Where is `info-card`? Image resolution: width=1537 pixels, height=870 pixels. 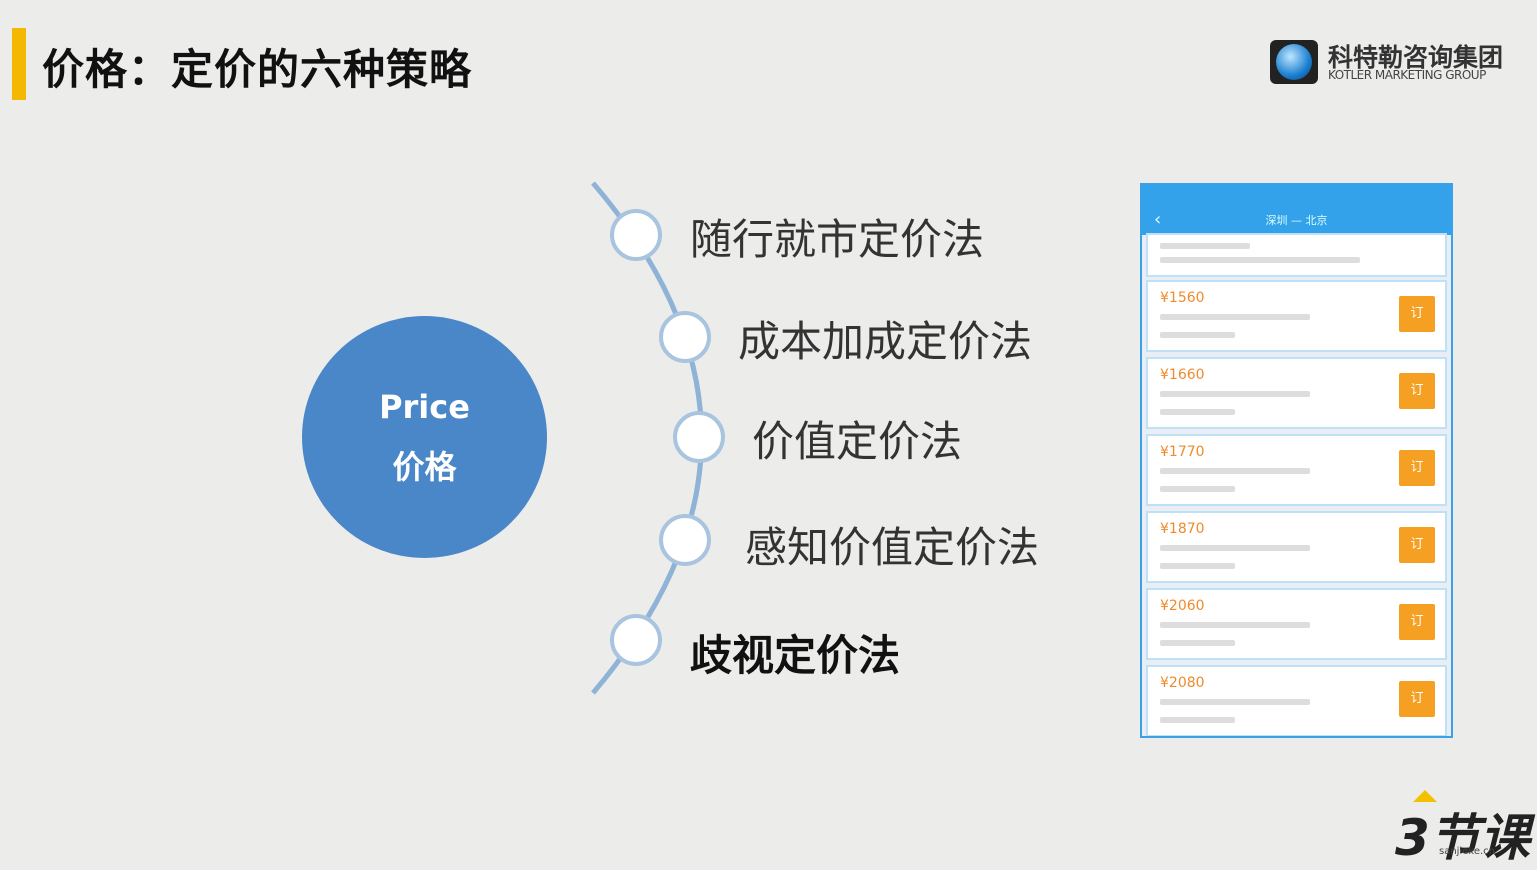 info-card is located at coordinates (1296, 255).